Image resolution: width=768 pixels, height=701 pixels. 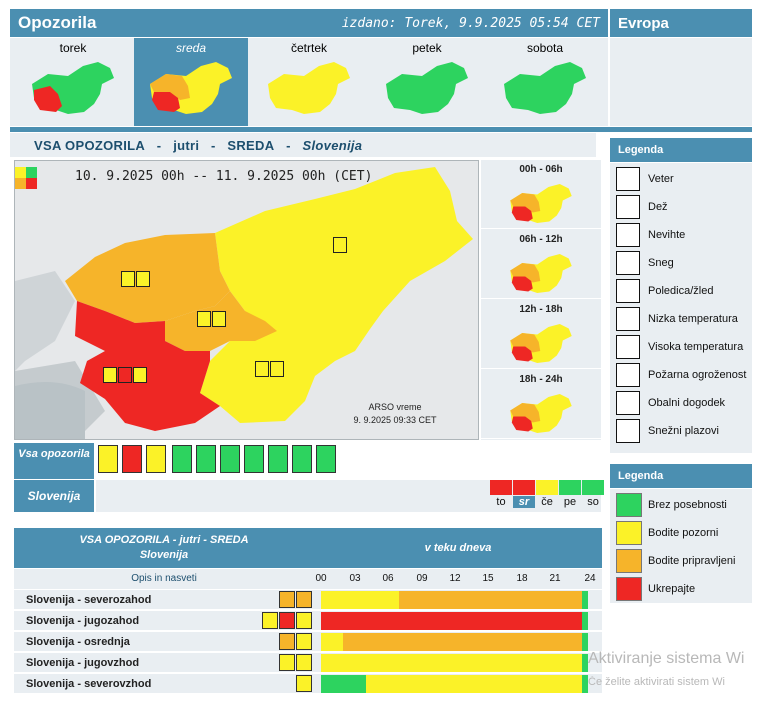 I want to click on legend-phenomena-title: Legenda, so click(x=681, y=150).